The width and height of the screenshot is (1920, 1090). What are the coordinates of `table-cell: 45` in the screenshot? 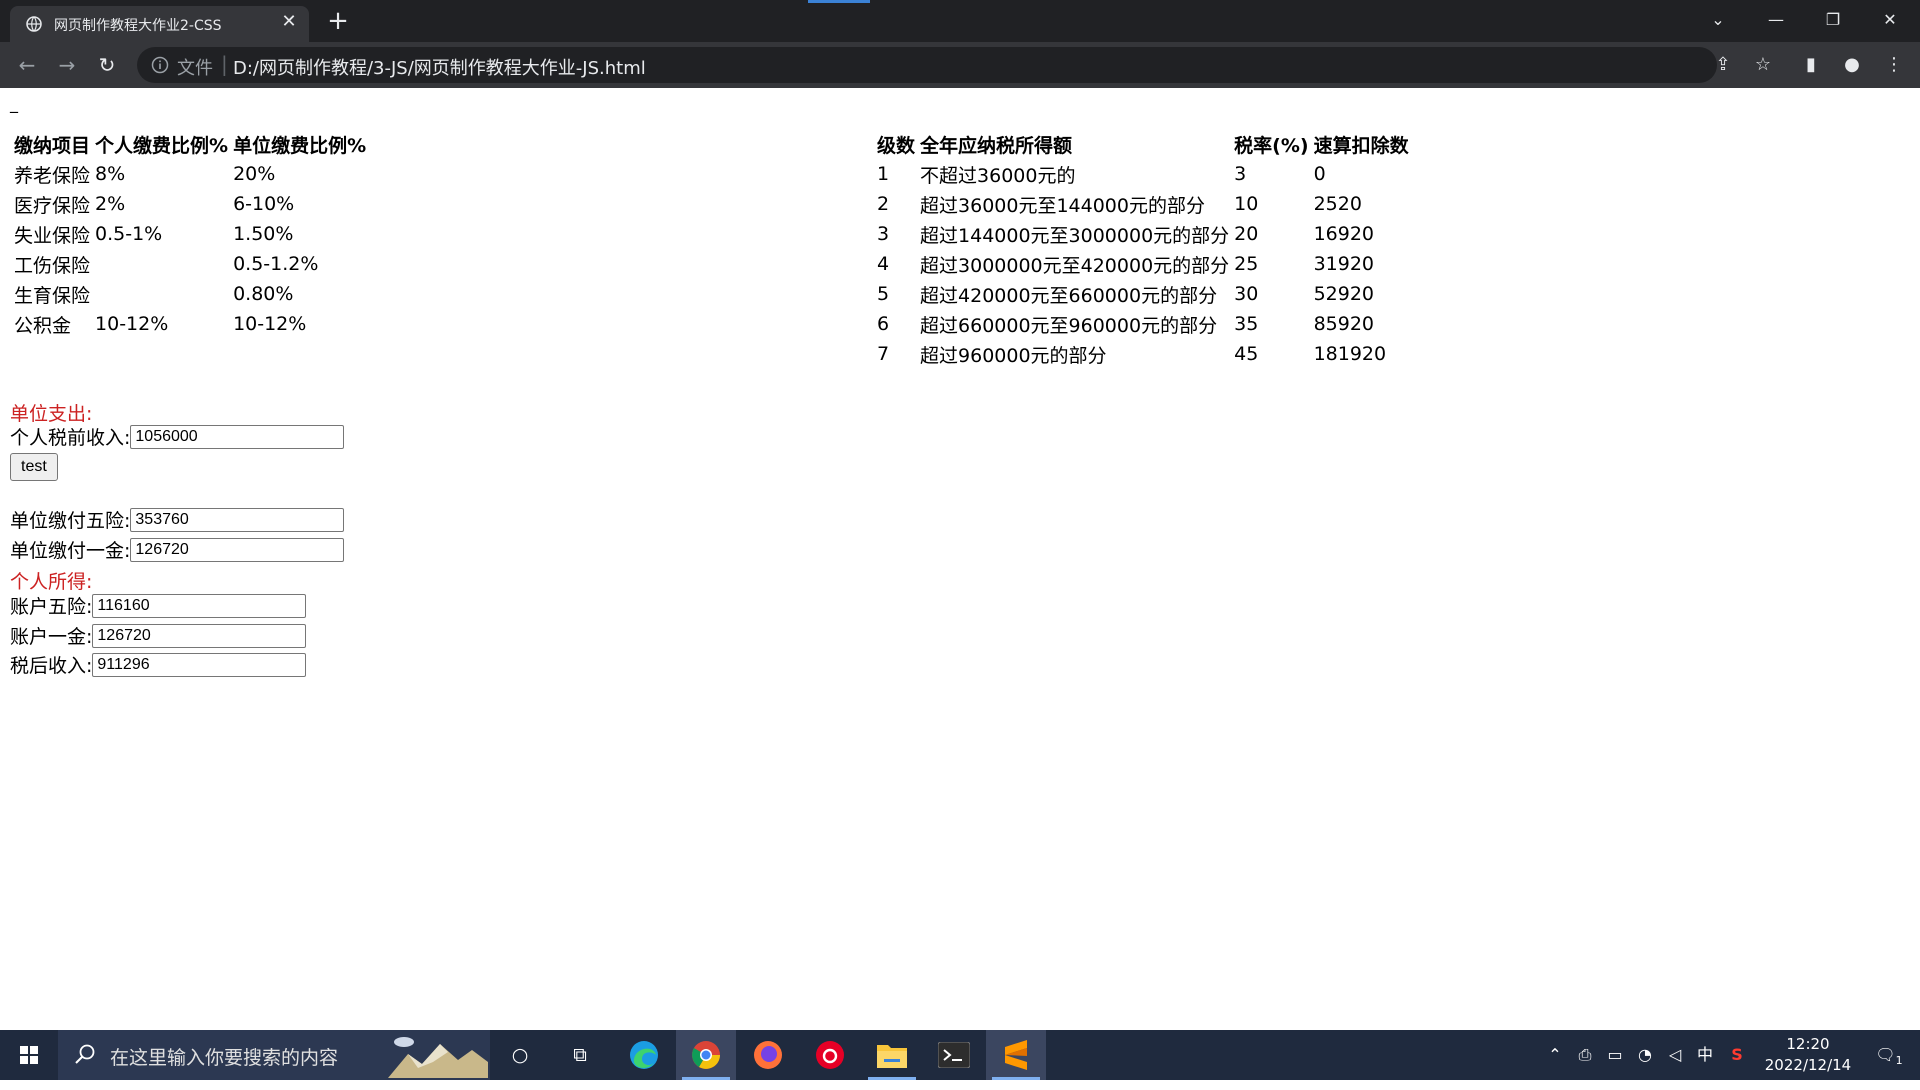 It's located at (1246, 354).